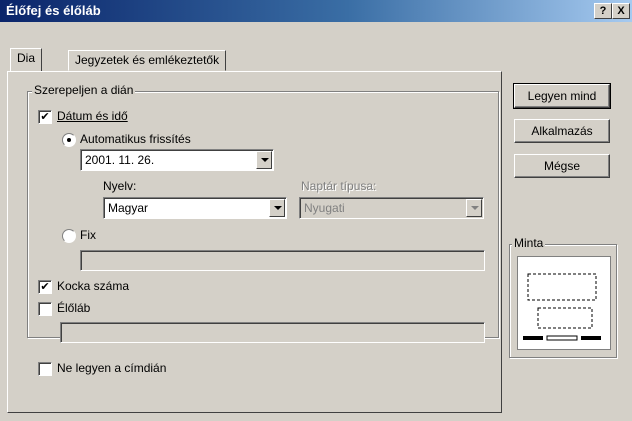 This screenshot has height=421, width=632. Describe the element at coordinates (45, 309) in the screenshot. I see `footer-checkbox` at that location.